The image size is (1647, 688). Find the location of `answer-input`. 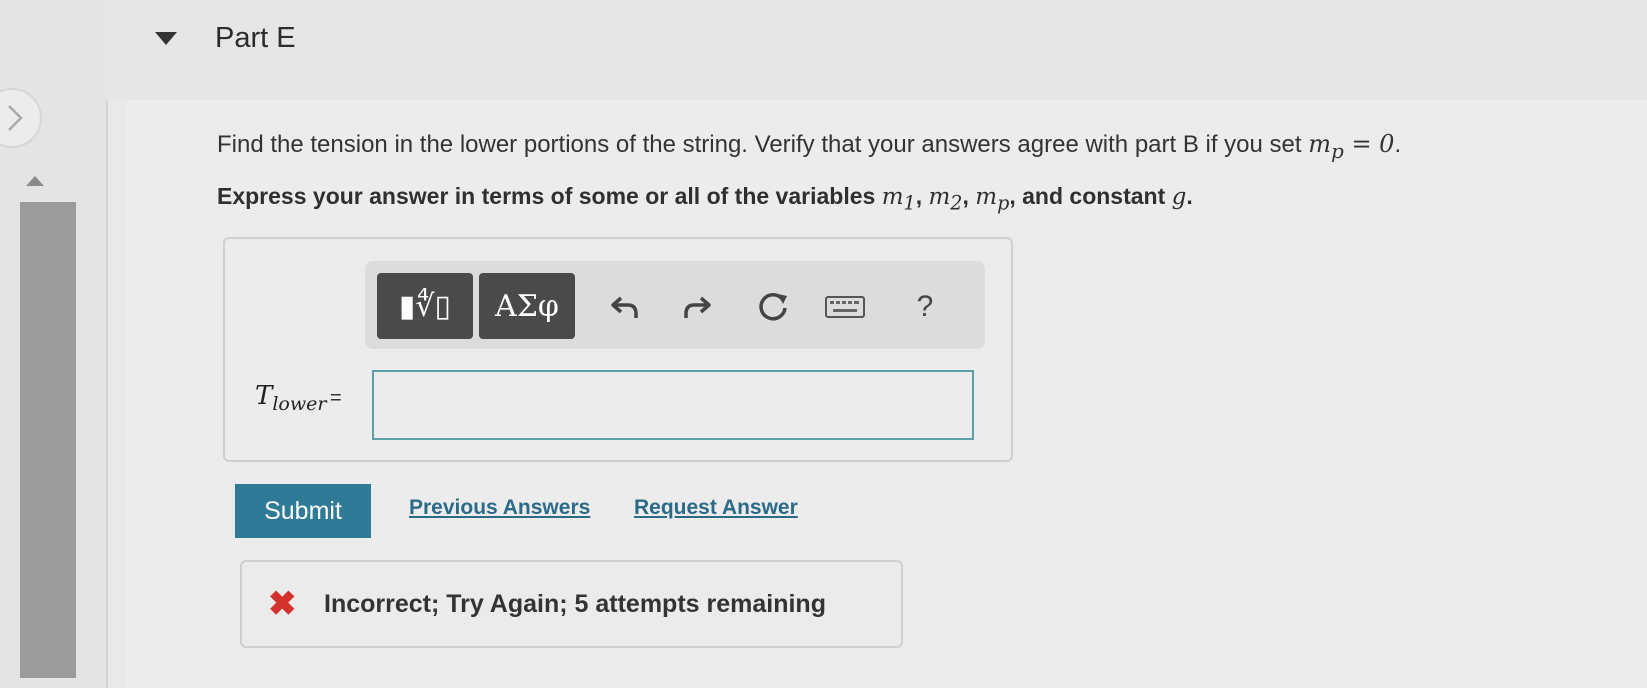

answer-input is located at coordinates (673, 405).